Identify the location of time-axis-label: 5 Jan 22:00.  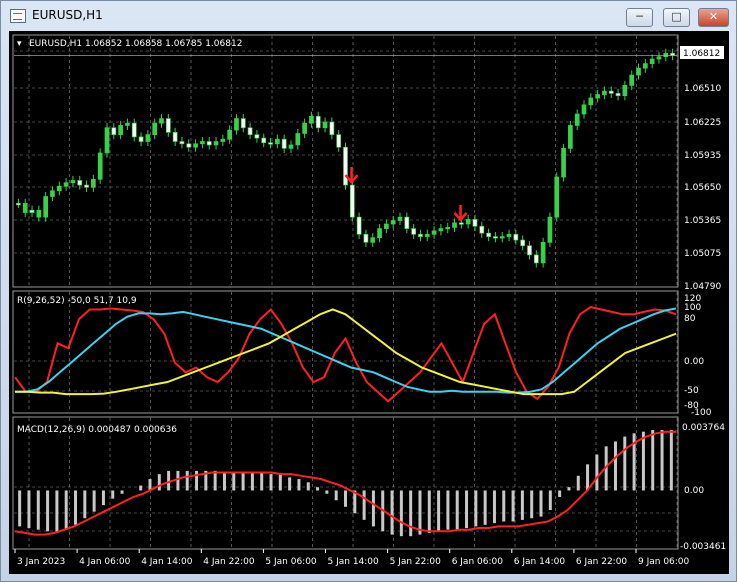
(416, 562).